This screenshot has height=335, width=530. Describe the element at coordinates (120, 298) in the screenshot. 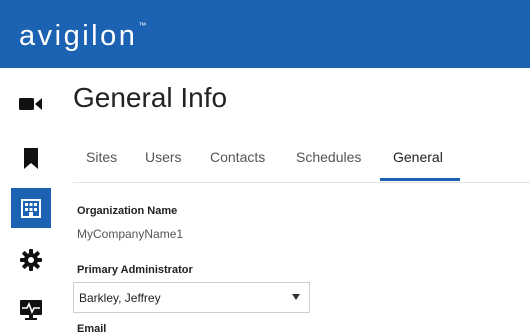

I see `primary-admin-value: Barkley, Jeffrey` at that location.